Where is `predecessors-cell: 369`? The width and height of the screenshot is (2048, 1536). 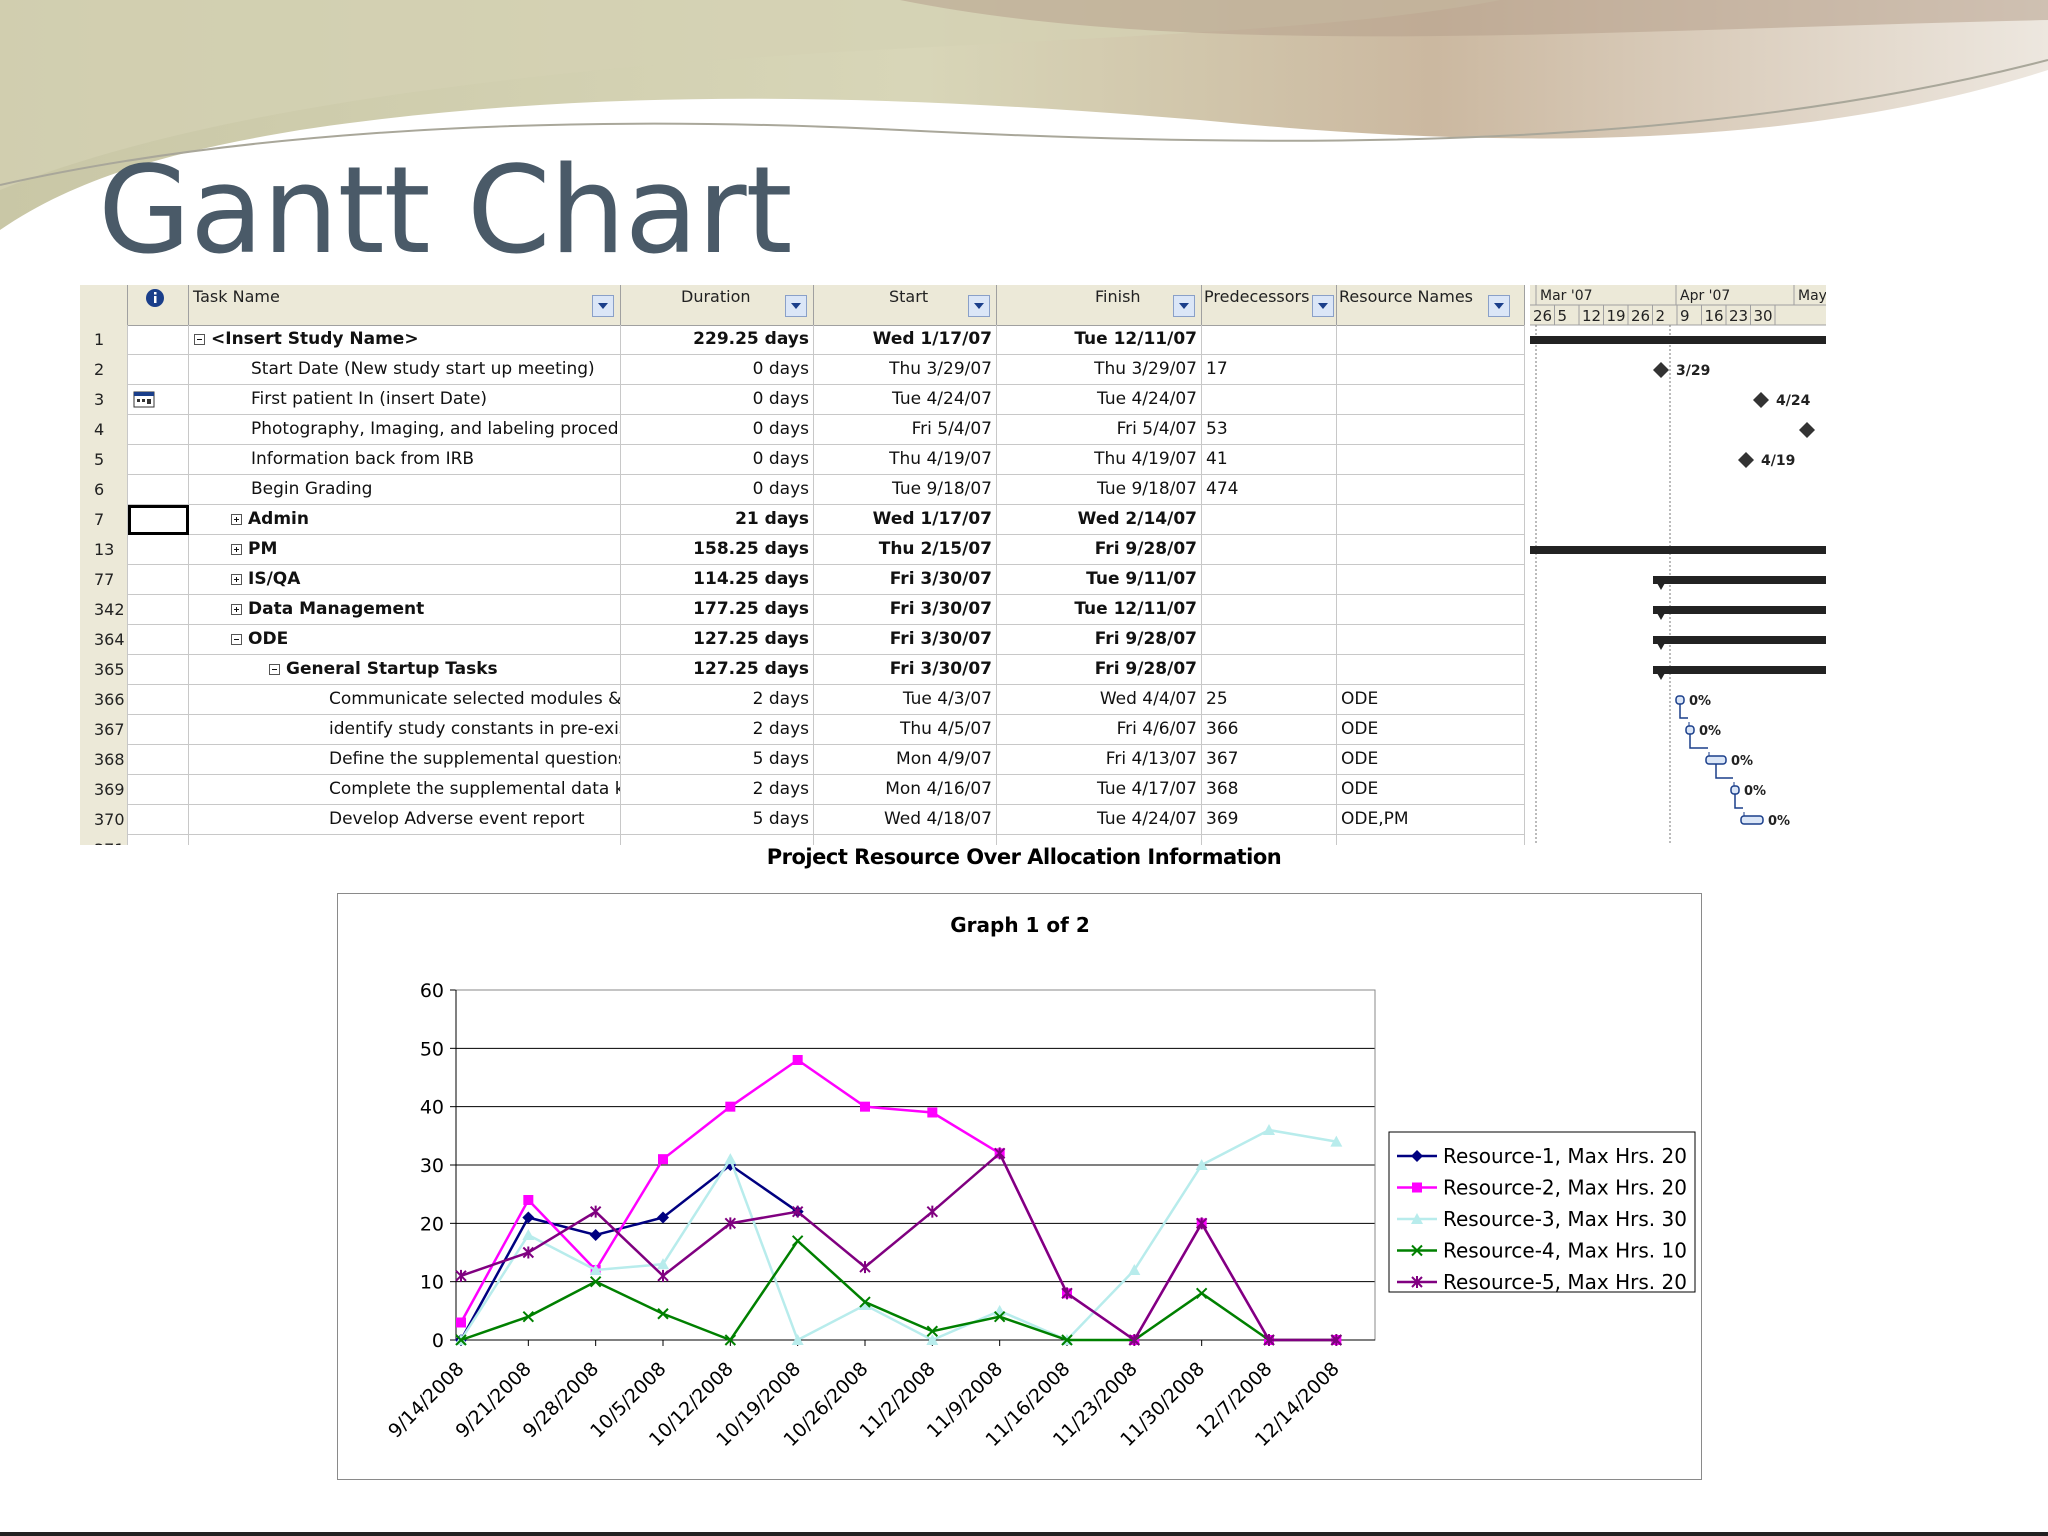
predecessors-cell: 369 is located at coordinates (1269, 820).